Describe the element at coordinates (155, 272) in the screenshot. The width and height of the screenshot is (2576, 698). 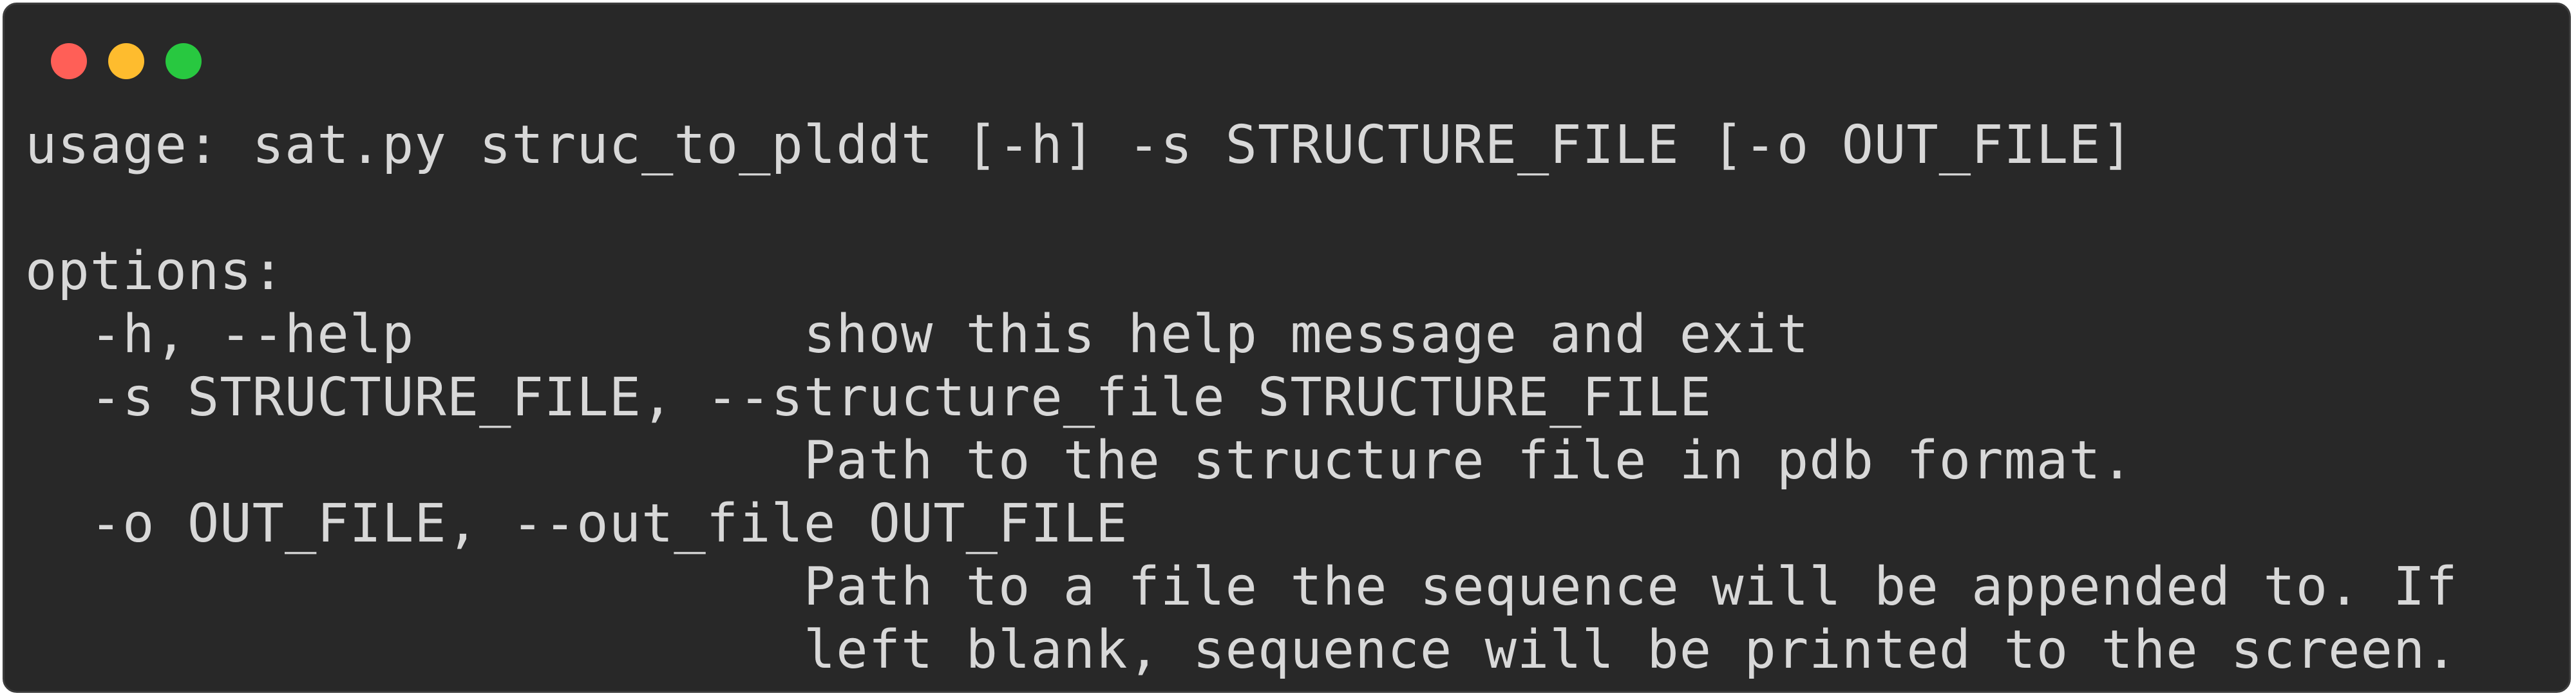
I see `options-heading: options:` at that location.